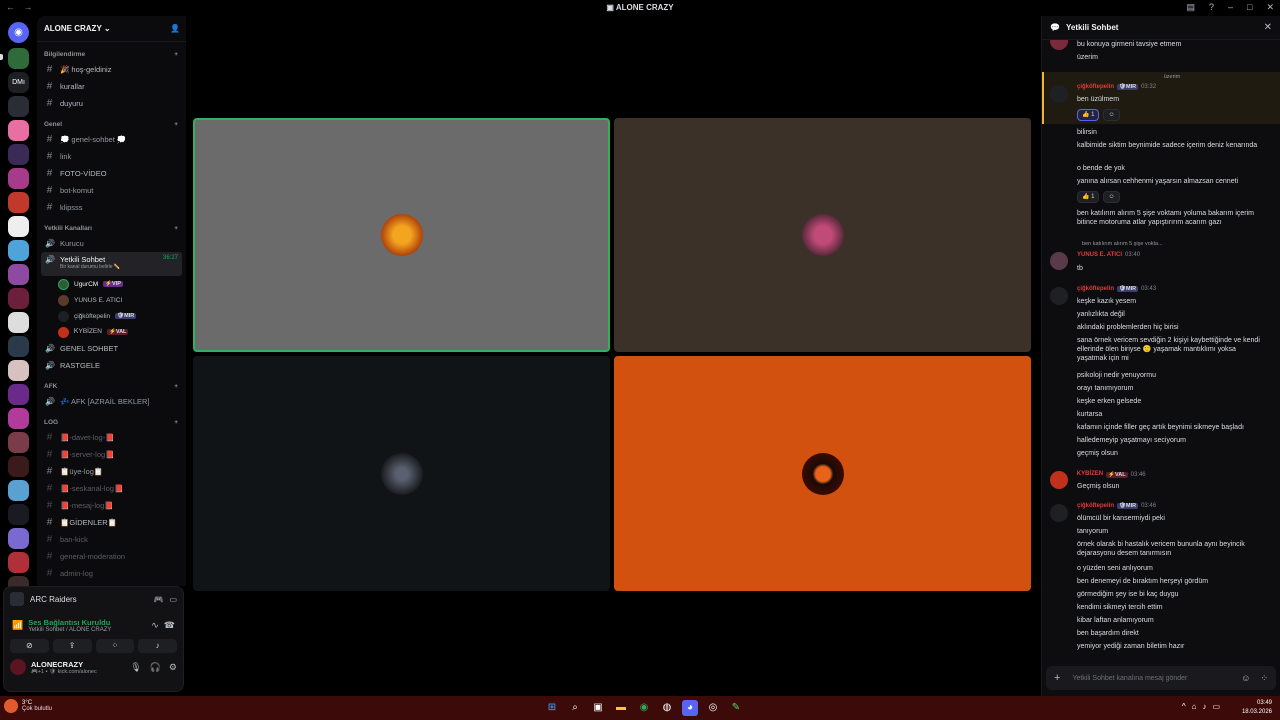 This screenshot has width=1280, height=720. I want to click on gear-icon: ⚙, so click(173, 667).